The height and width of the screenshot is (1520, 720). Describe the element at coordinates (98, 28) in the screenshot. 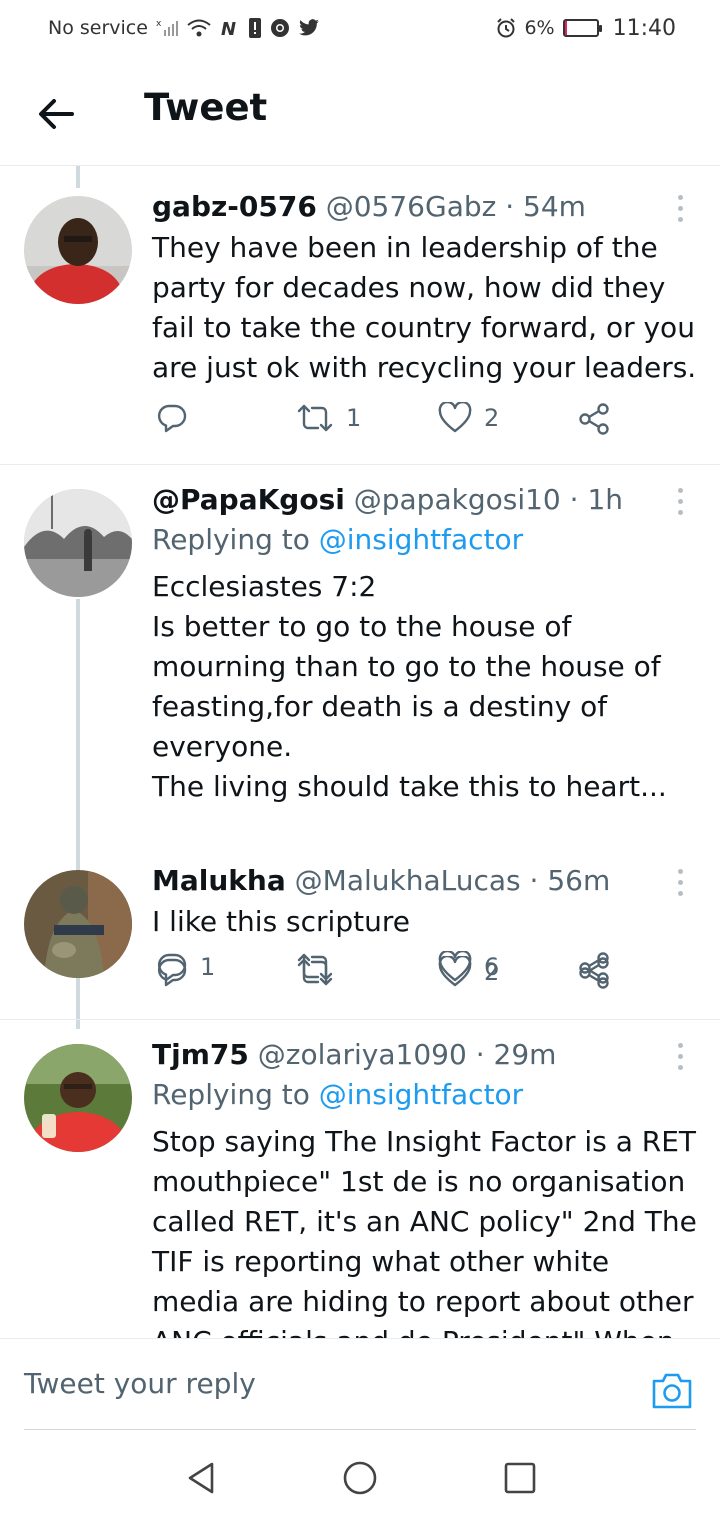

I see `carrier-text: No service` at that location.